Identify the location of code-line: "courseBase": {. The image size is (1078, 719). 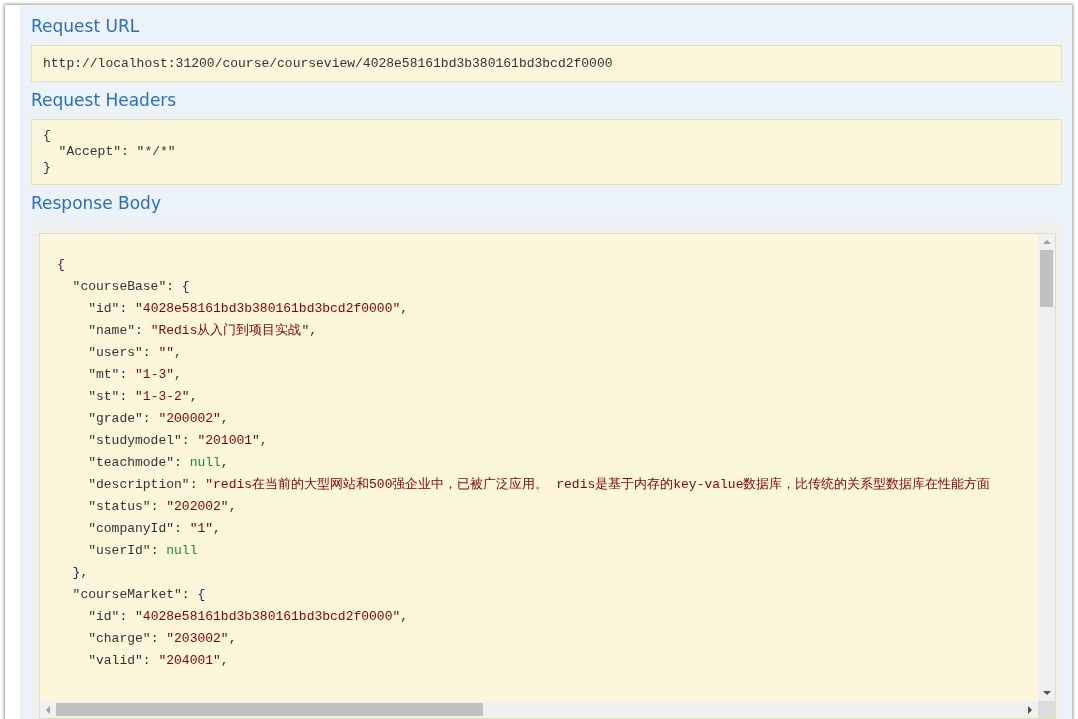
(131, 287).